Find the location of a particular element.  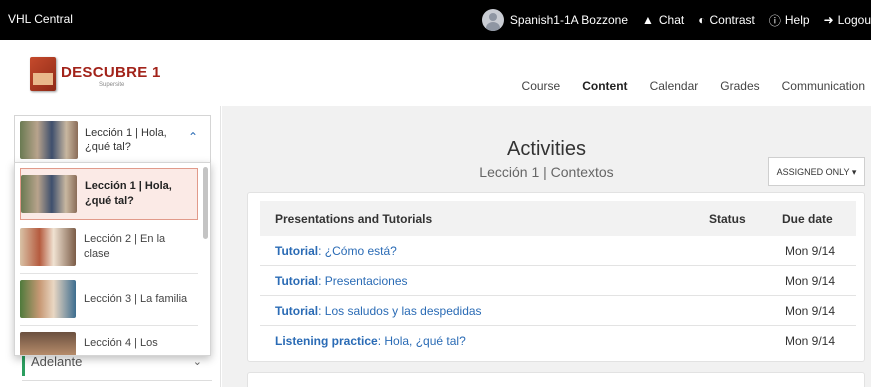

nav-course: Course is located at coordinates (541, 86).